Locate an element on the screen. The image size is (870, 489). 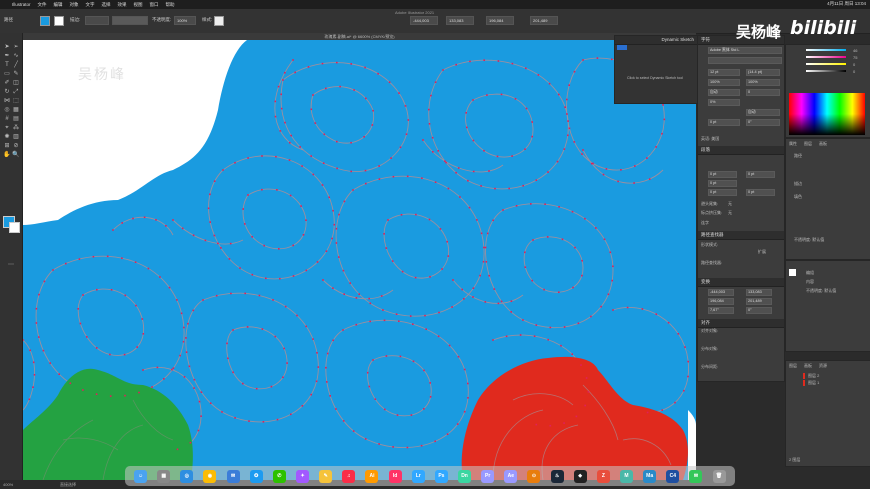
appearance-tab-layers: 图层 is located at coordinates (808, 144).